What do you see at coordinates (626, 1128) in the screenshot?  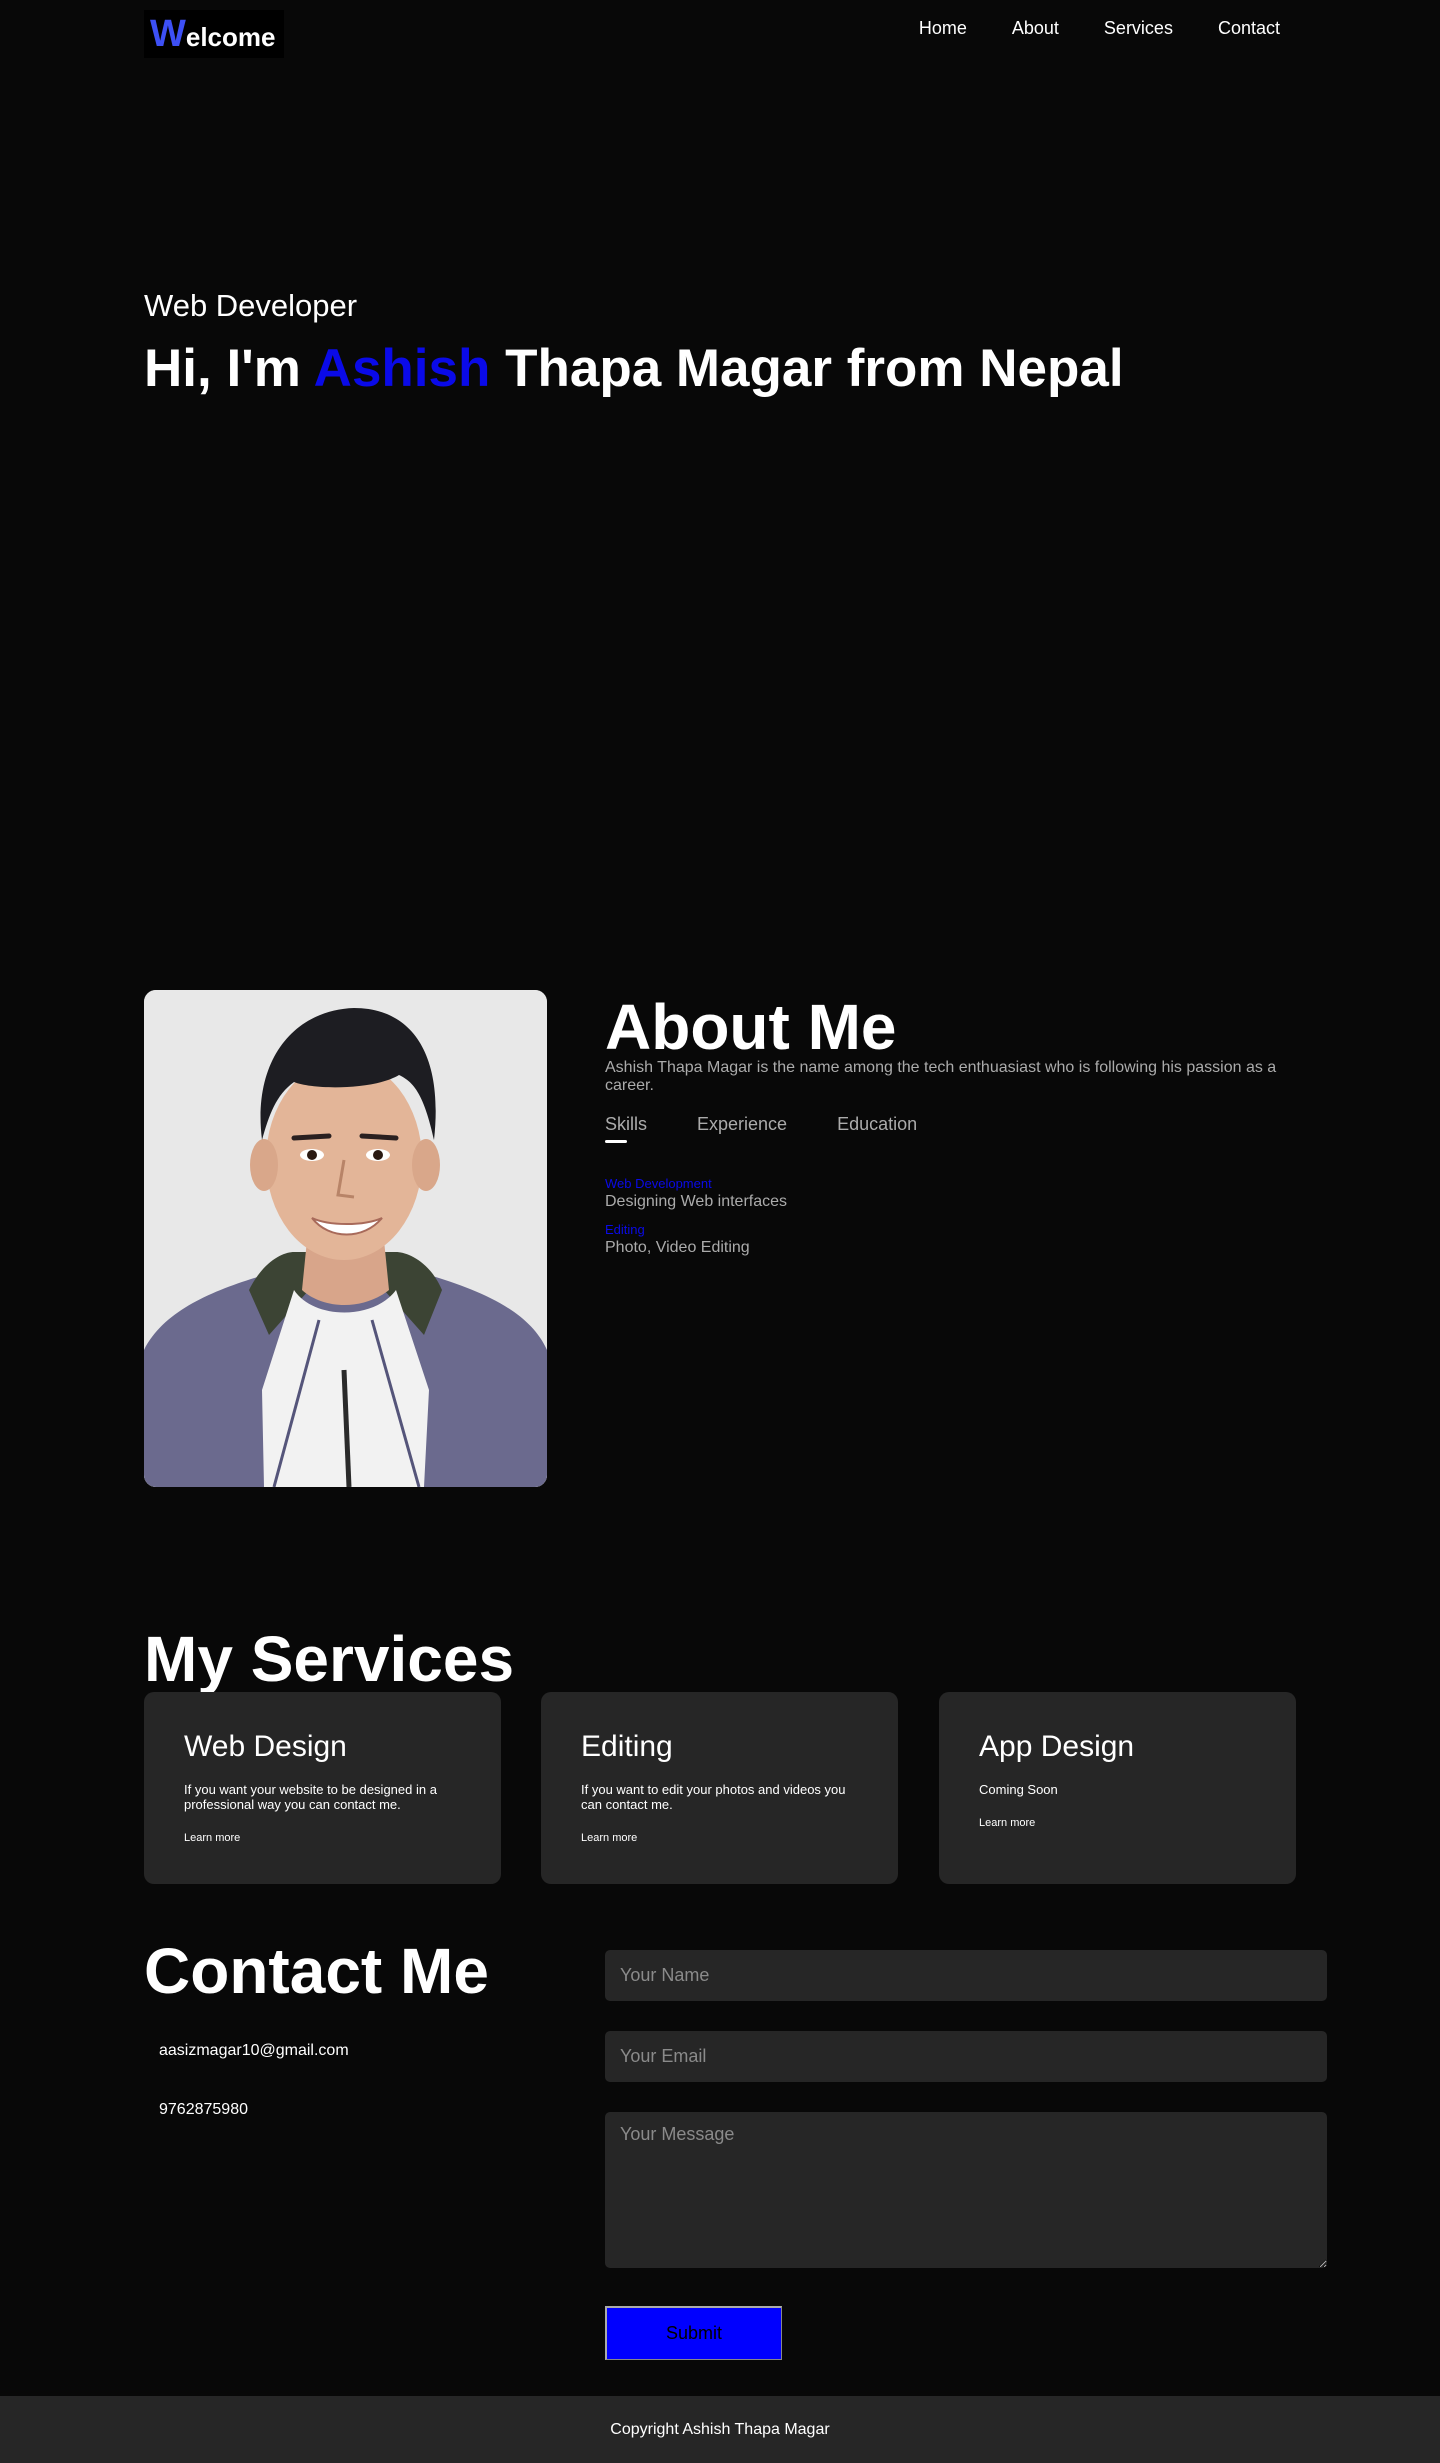 I see `tab-skills: Skills` at bounding box center [626, 1128].